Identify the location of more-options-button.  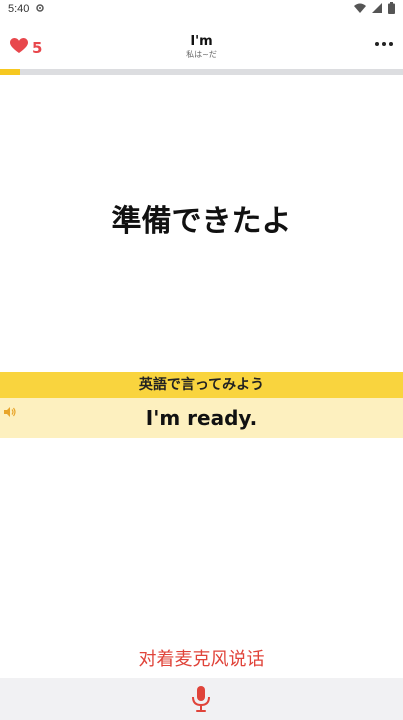
(384, 44).